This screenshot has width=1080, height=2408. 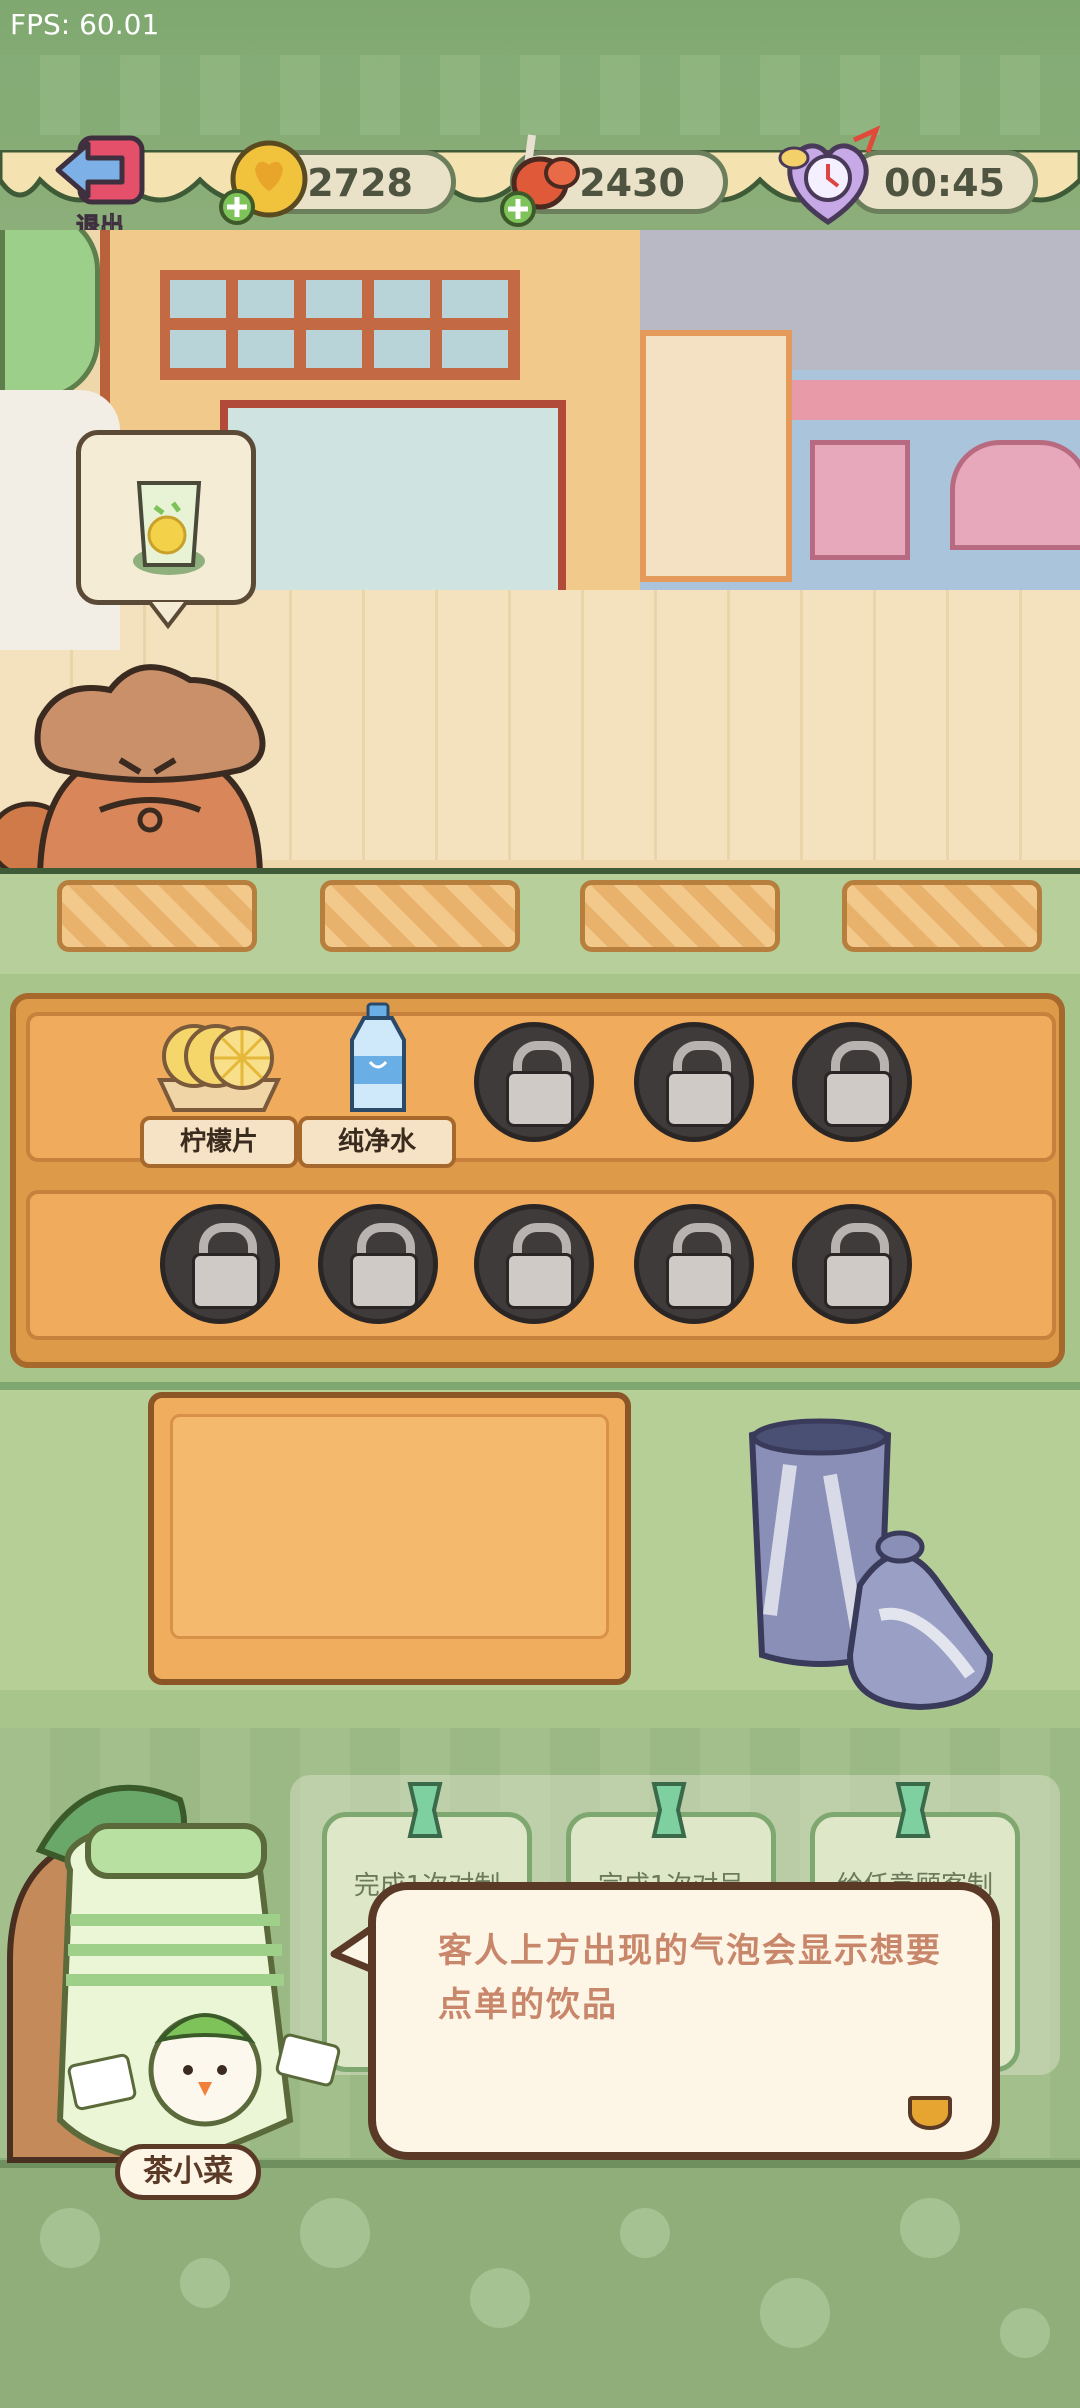 I want to click on exit-button: 退出, so click(x=101, y=185).